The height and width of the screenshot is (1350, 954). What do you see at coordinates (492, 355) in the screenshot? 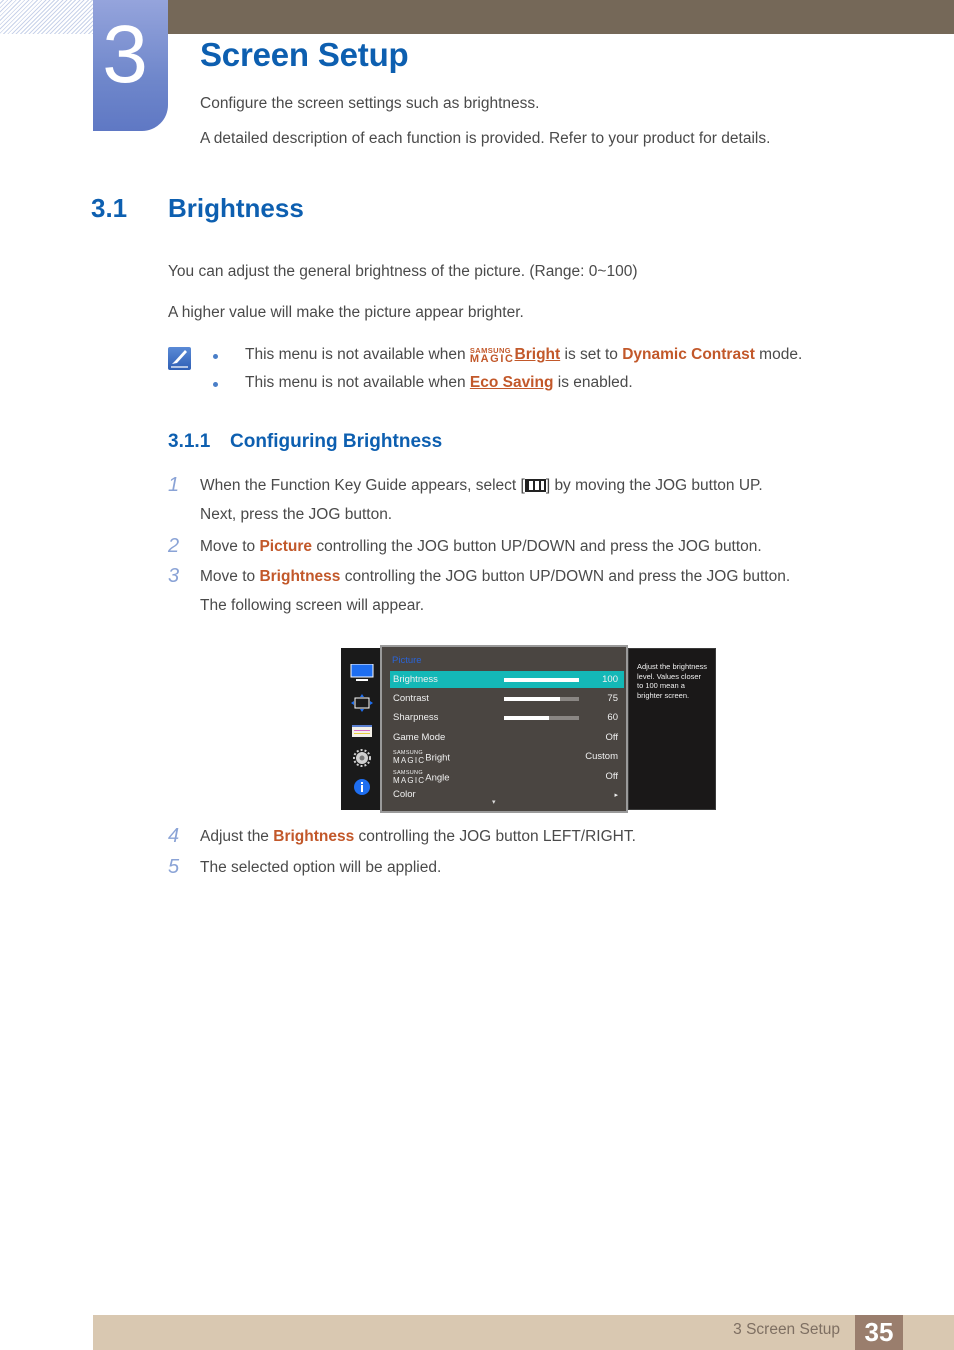
I see `samsung-magic-logo: SAMSUNG MAGIC` at bounding box center [492, 355].